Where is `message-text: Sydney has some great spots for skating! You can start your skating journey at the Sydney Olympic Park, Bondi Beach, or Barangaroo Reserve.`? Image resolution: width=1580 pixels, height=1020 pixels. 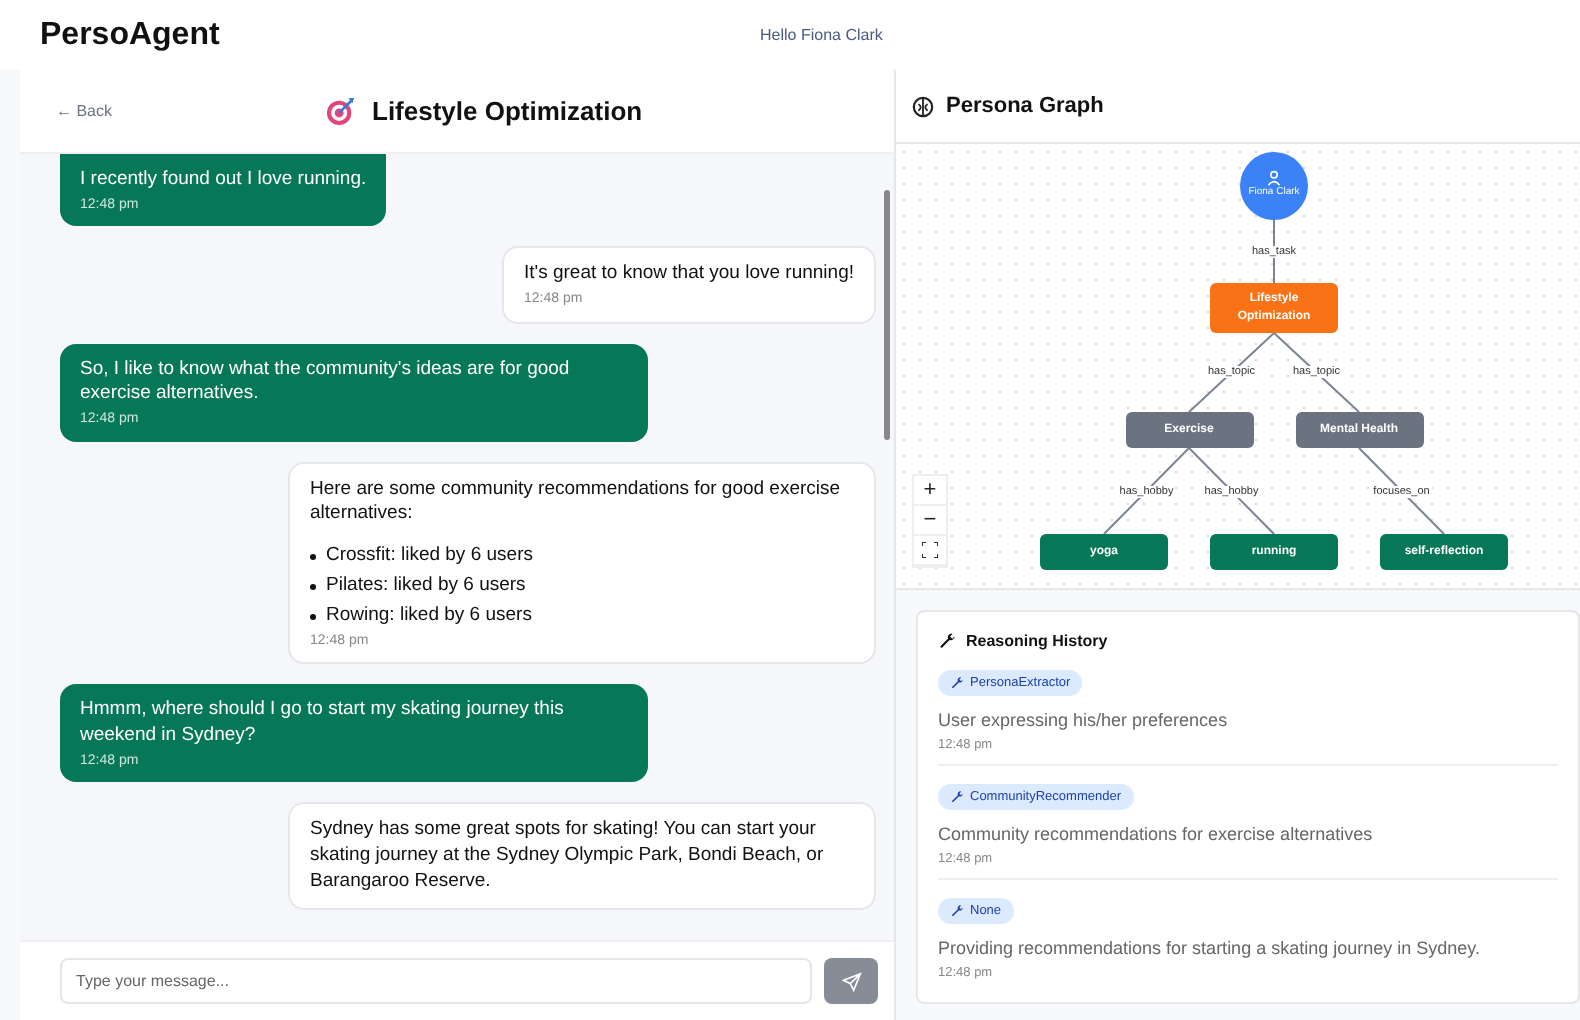 message-text: Sydney has some great spots for skating! You can start your skating journey at the Sydney Olympic Park, Bondi Beach, or Barangaroo Reserve. is located at coordinates (568, 857).